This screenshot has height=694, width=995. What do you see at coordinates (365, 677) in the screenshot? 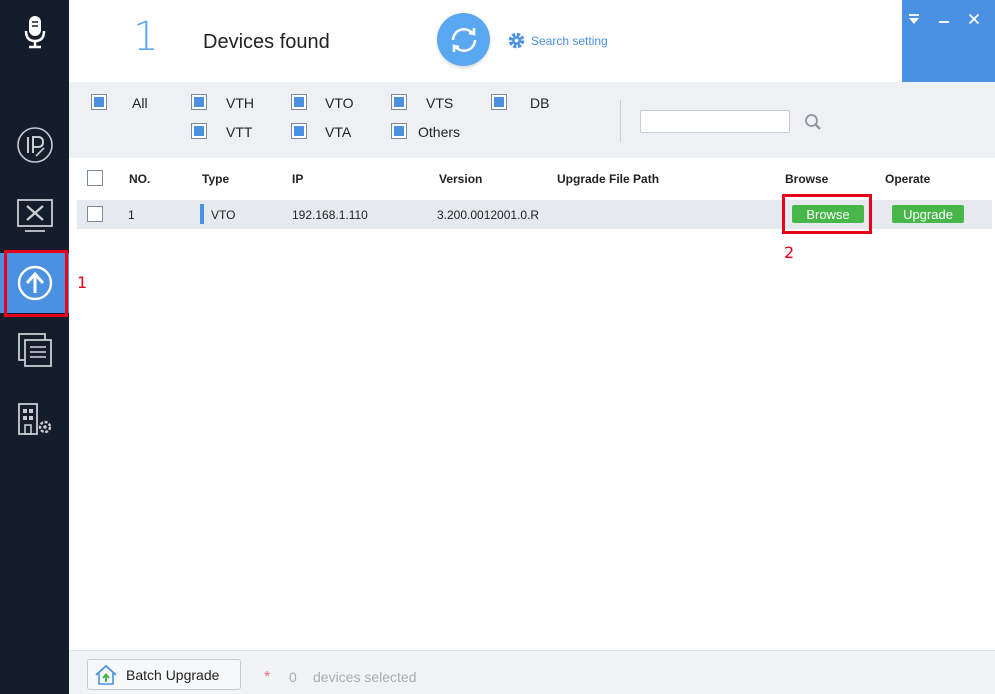
I see `selected-label: devices selected` at bounding box center [365, 677].